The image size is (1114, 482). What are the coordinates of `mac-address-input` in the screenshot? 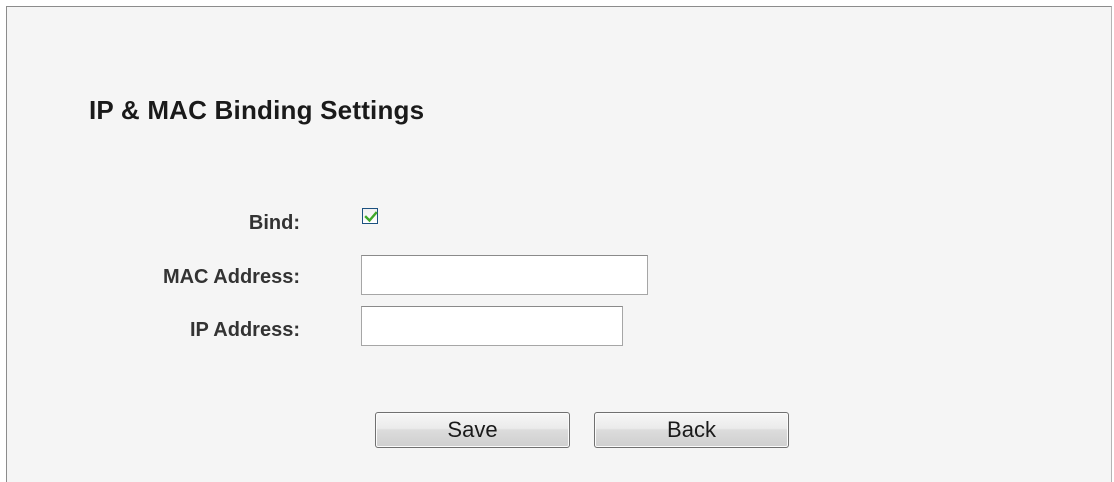 It's located at (504, 275).